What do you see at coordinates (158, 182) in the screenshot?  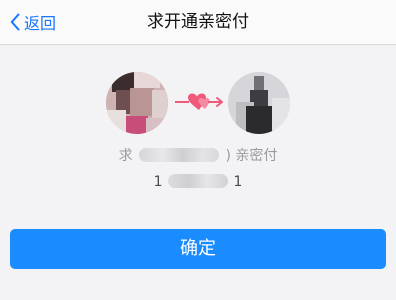 I see `phone-start: 1` at bounding box center [158, 182].